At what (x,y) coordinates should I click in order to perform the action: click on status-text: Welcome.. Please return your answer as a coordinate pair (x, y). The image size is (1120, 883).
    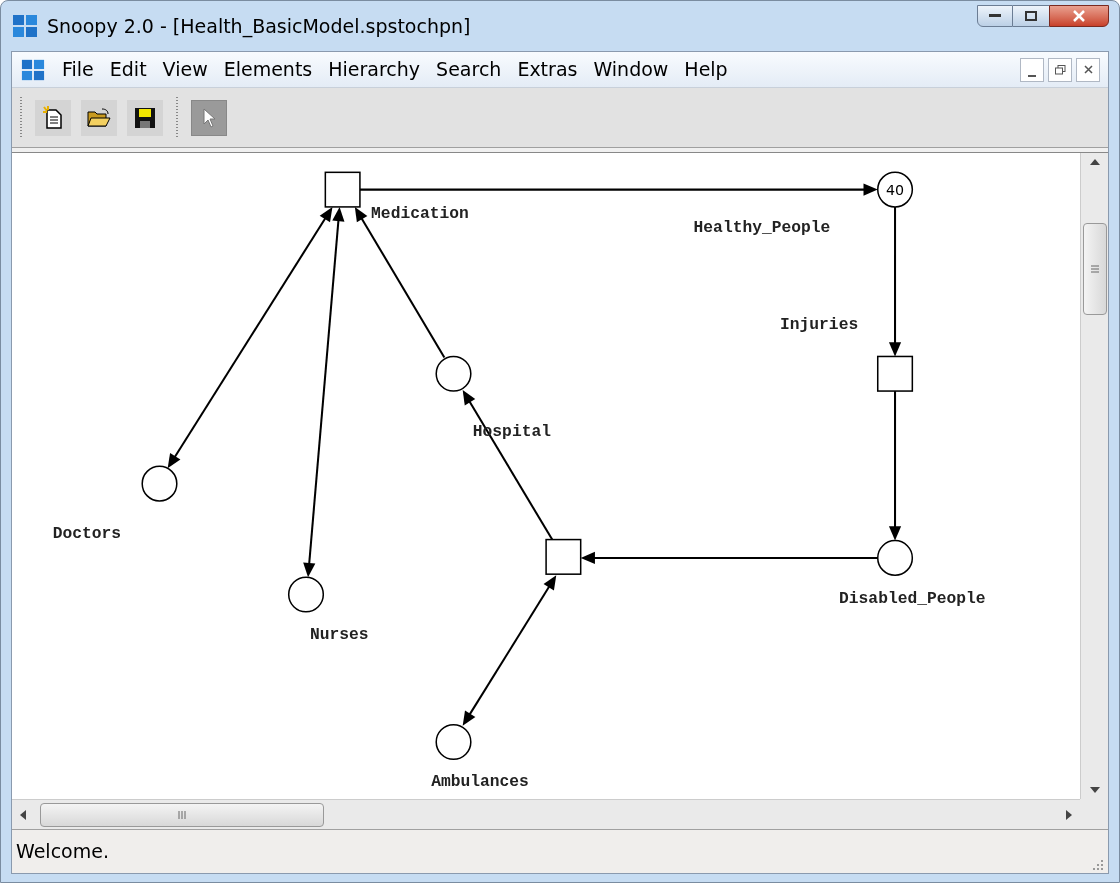
    Looking at the image, I should click on (62, 852).